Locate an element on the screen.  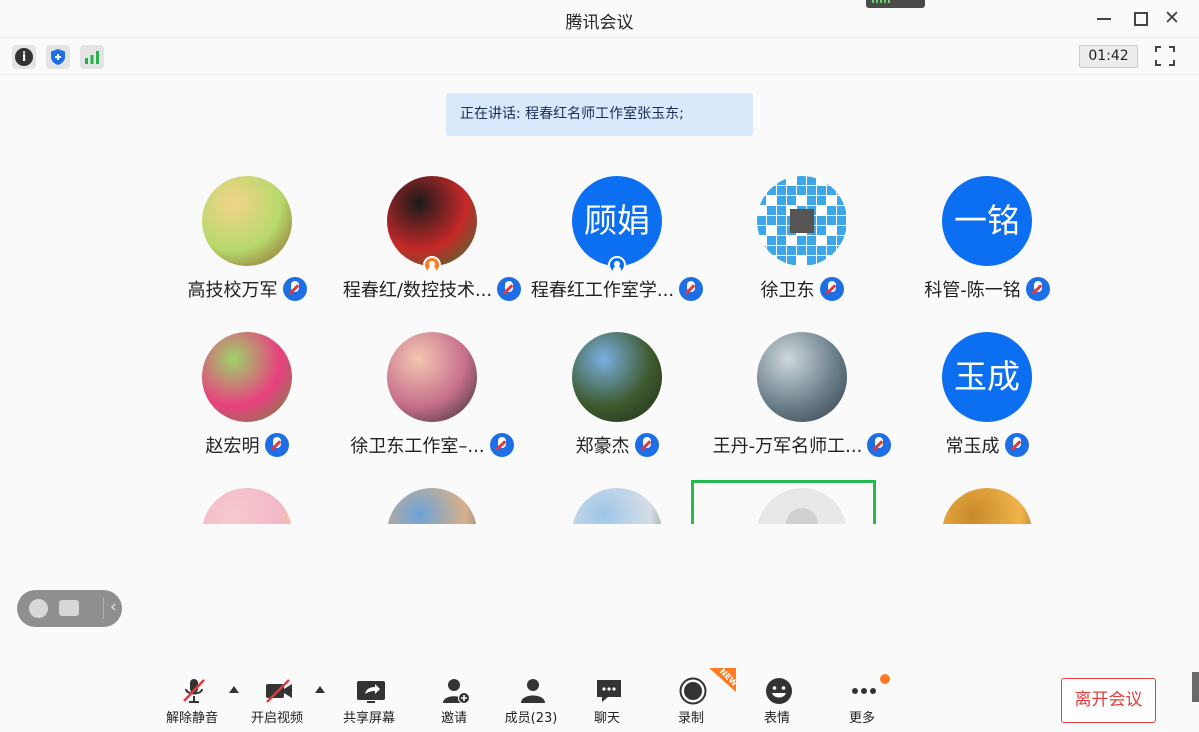
unmute-button: 解除静音 is located at coordinates (192, 700).